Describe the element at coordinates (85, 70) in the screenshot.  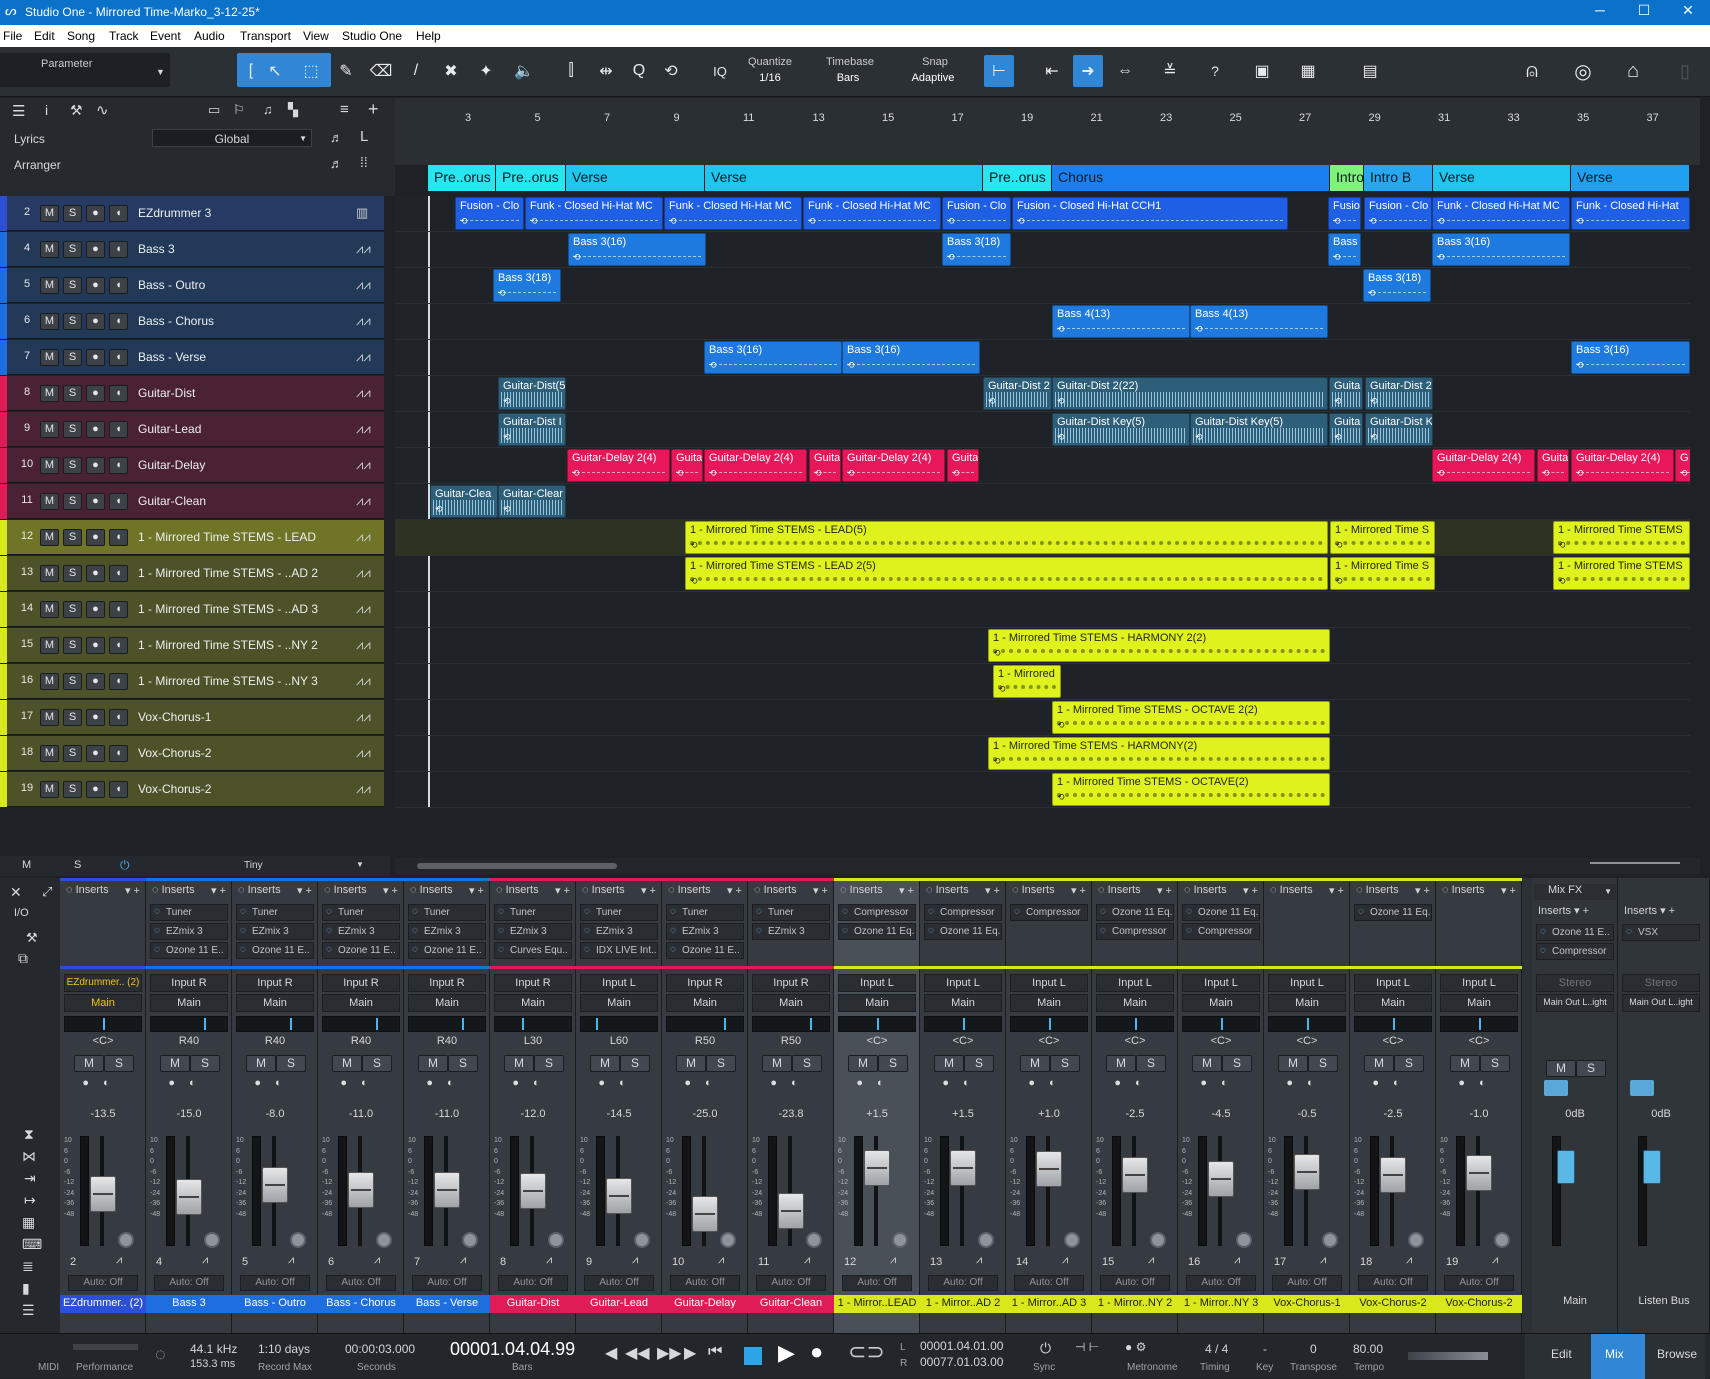
I see `parameter-box: Parameter ▼` at that location.